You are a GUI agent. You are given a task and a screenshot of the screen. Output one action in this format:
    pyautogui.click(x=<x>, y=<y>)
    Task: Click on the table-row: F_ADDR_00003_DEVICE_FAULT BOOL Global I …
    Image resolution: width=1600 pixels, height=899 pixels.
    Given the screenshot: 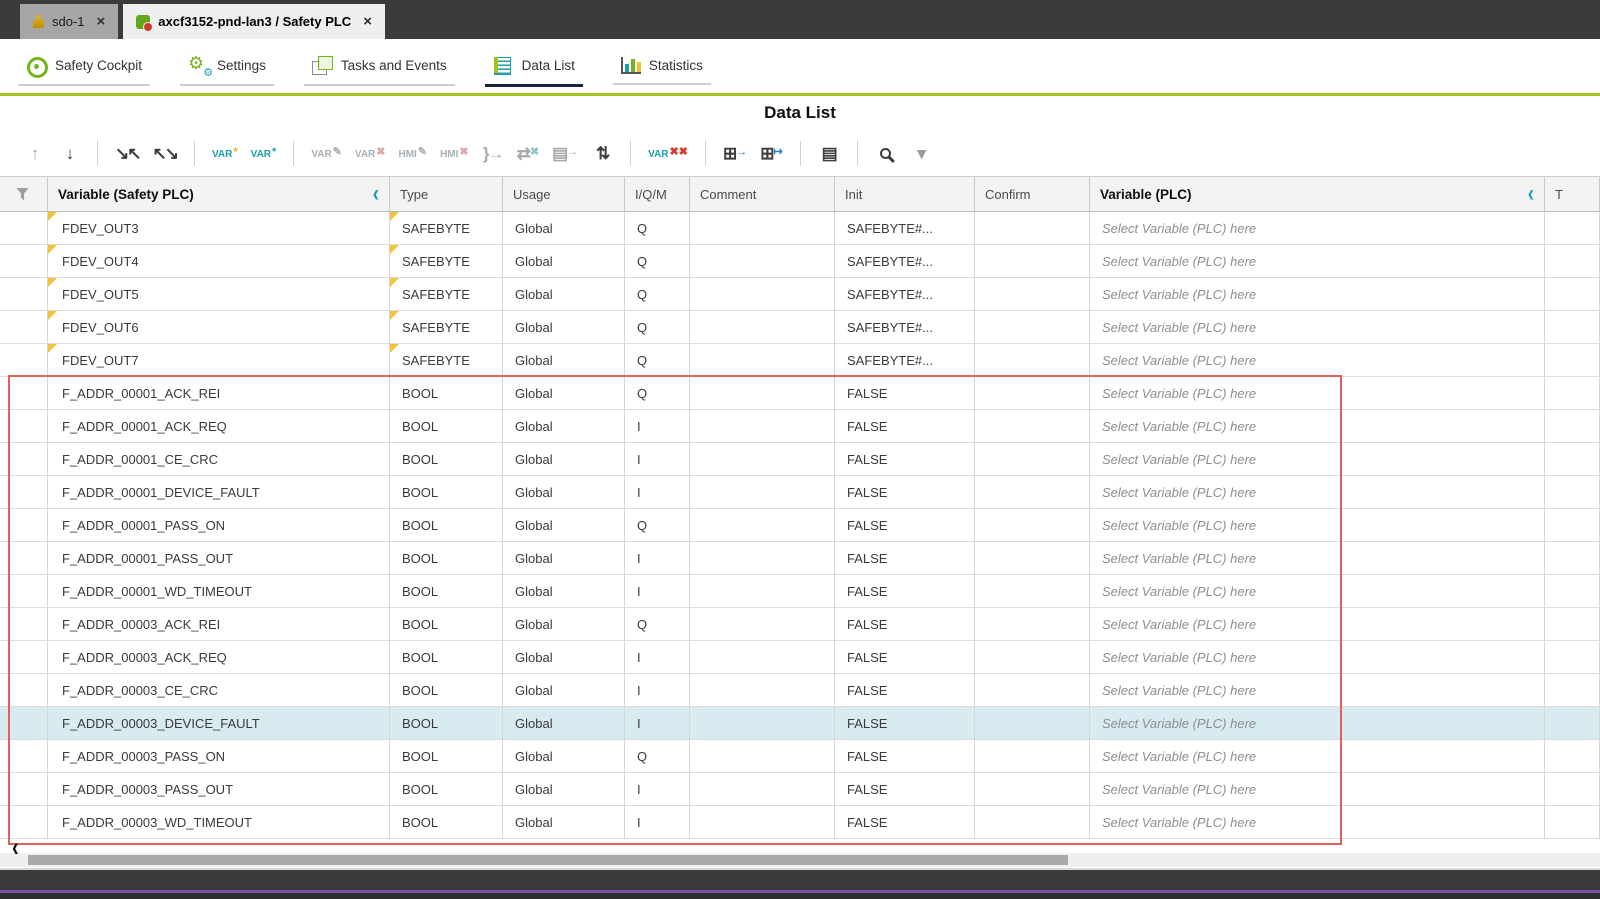 What is the action you would take?
    pyautogui.click(x=800, y=723)
    